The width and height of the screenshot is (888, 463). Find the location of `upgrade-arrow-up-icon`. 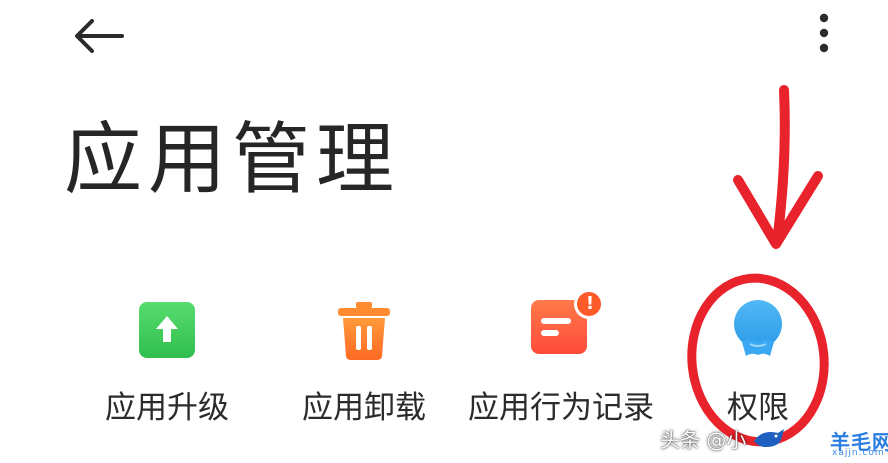

upgrade-arrow-up-icon is located at coordinates (167, 330).